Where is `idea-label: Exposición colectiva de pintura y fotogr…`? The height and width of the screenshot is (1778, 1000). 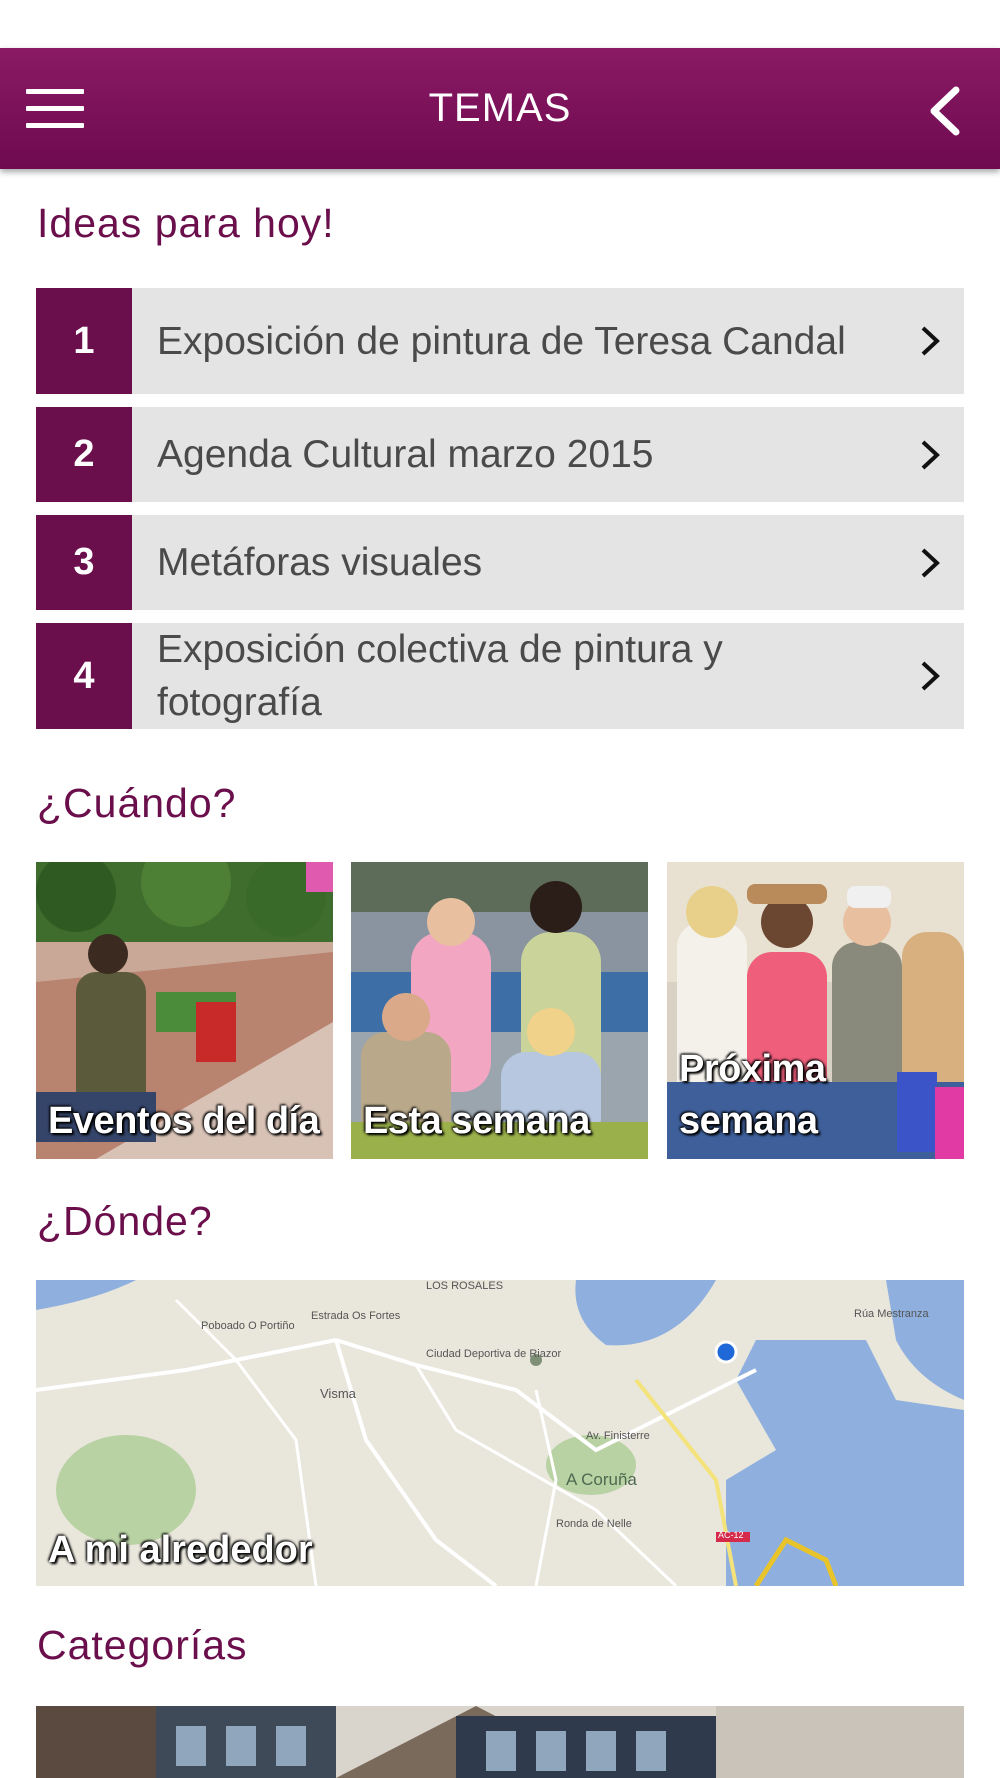
idea-label: Exposición colectiva de pintura y fotogr… is located at coordinates (440, 676).